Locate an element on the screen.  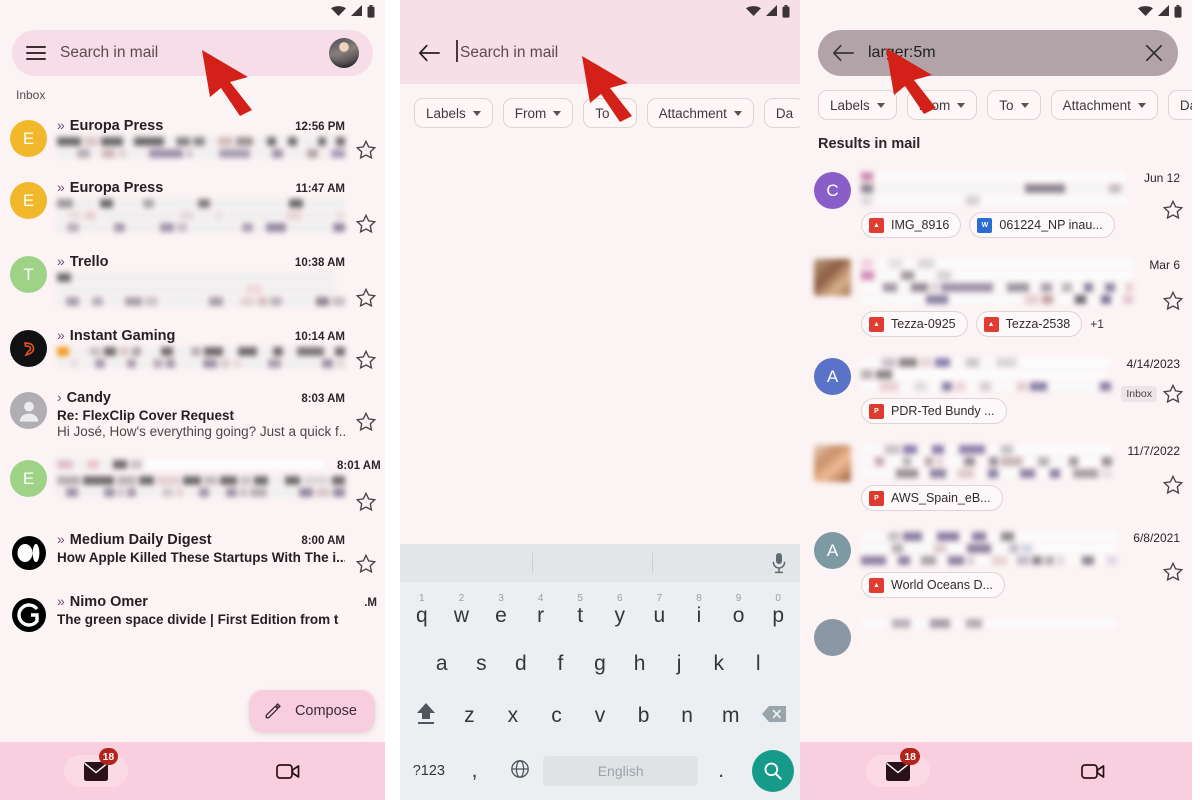
key-u: 7u is located at coordinates (660, 610).